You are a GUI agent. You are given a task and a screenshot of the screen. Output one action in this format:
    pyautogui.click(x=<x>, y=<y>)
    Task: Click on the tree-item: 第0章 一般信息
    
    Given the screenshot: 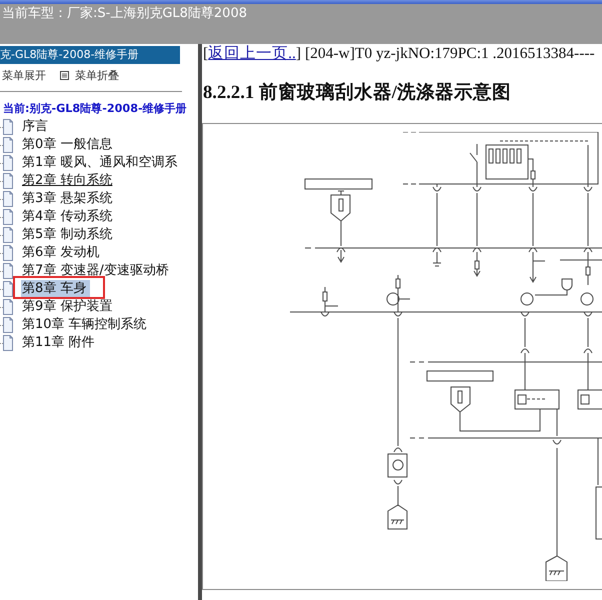 What is the action you would take?
    pyautogui.click(x=67, y=145)
    